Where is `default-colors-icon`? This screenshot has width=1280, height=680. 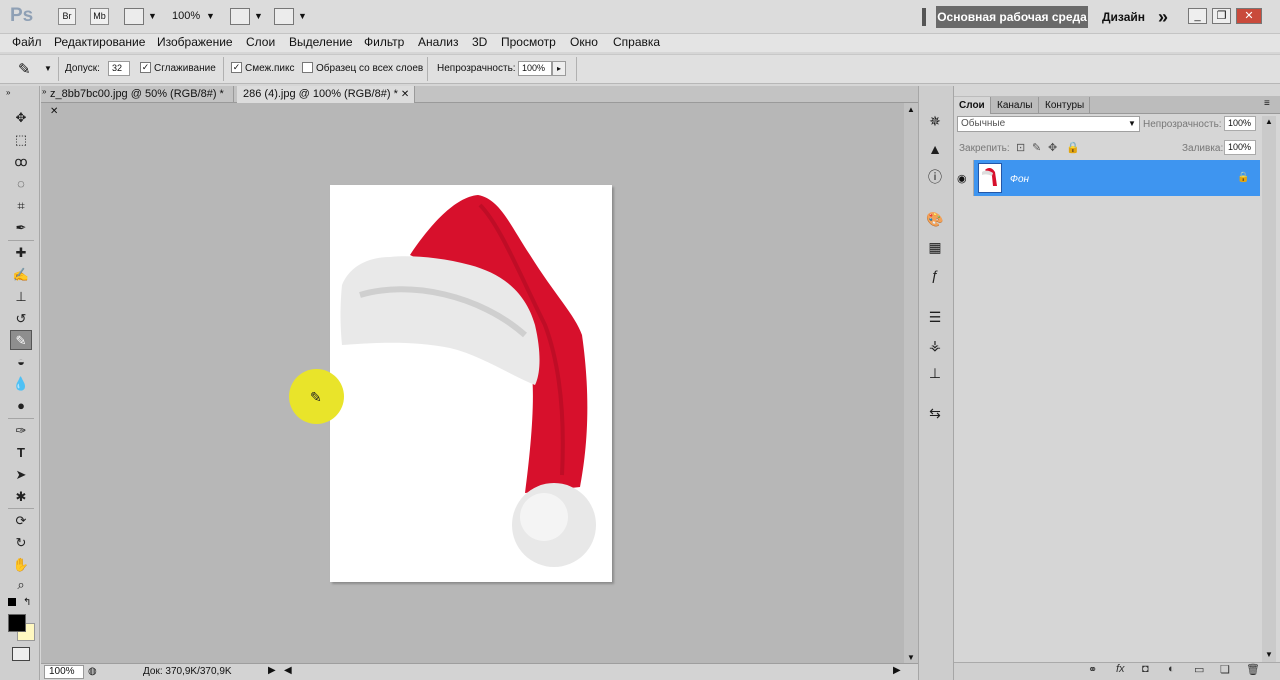
default-colors-icon is located at coordinates (12, 602).